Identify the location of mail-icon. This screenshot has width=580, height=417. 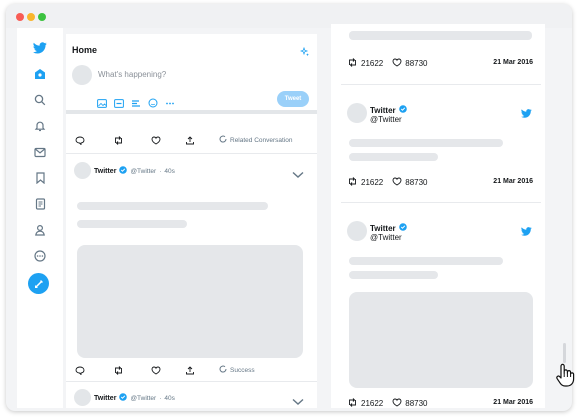
(40, 152).